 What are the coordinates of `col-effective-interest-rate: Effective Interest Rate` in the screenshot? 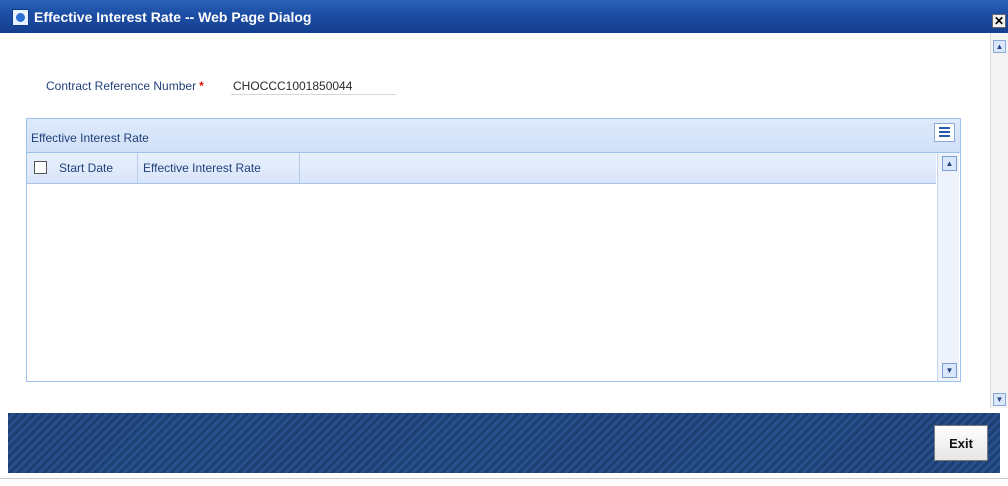 It's located at (219, 168).